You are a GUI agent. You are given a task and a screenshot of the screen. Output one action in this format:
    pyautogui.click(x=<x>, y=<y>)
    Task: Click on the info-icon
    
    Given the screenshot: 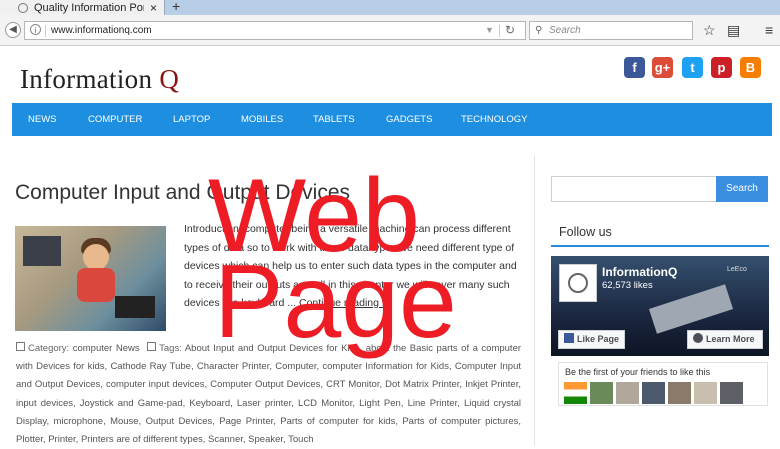 What is the action you would take?
    pyautogui.click(x=698, y=338)
    